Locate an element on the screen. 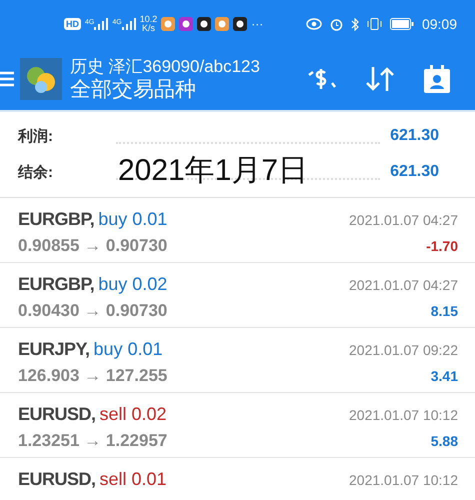 The width and height of the screenshot is (475, 500). menu-icon is located at coordinates (7, 79).